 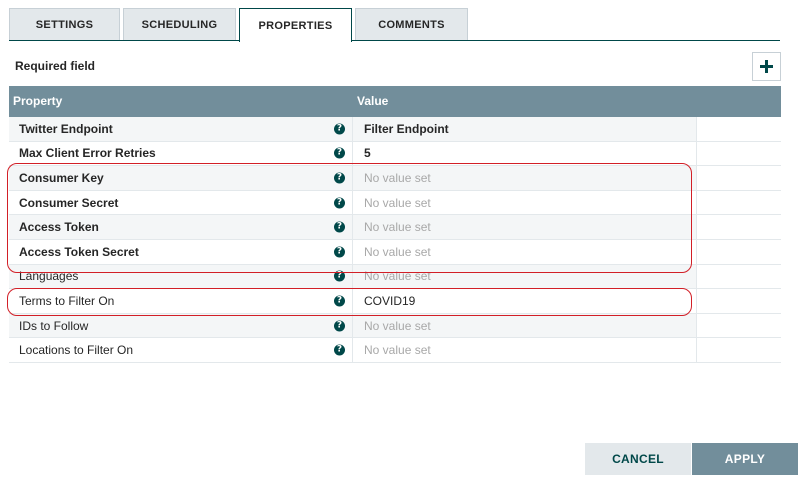 I want to click on table-header: Property Value, so click(x=395, y=101).